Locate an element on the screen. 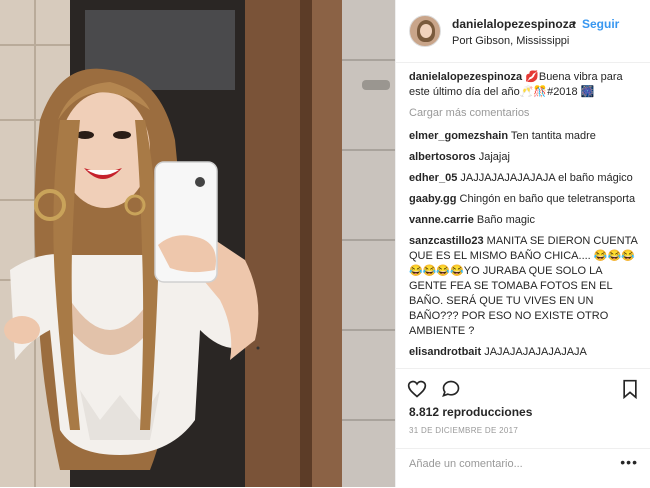 The width and height of the screenshot is (650, 488). comment-icon is located at coordinates (451, 389).